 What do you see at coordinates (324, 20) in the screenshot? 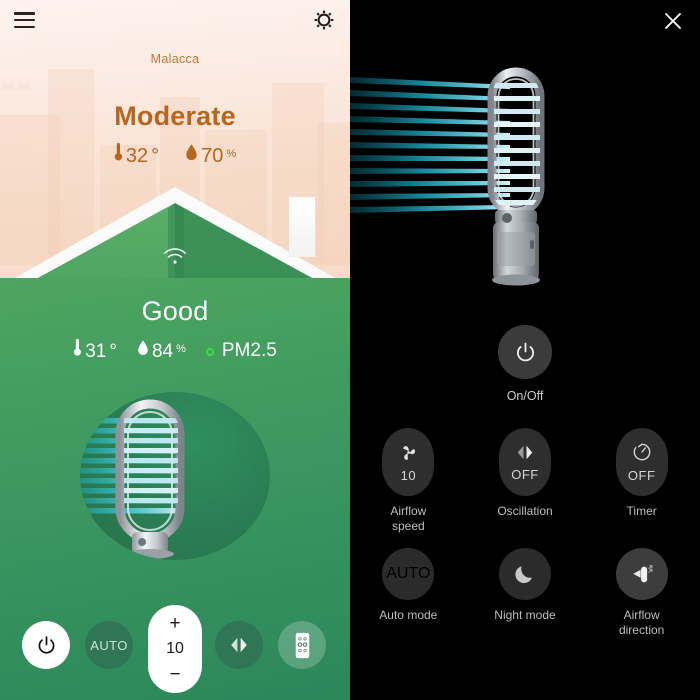
I see `gear-icon` at bounding box center [324, 20].